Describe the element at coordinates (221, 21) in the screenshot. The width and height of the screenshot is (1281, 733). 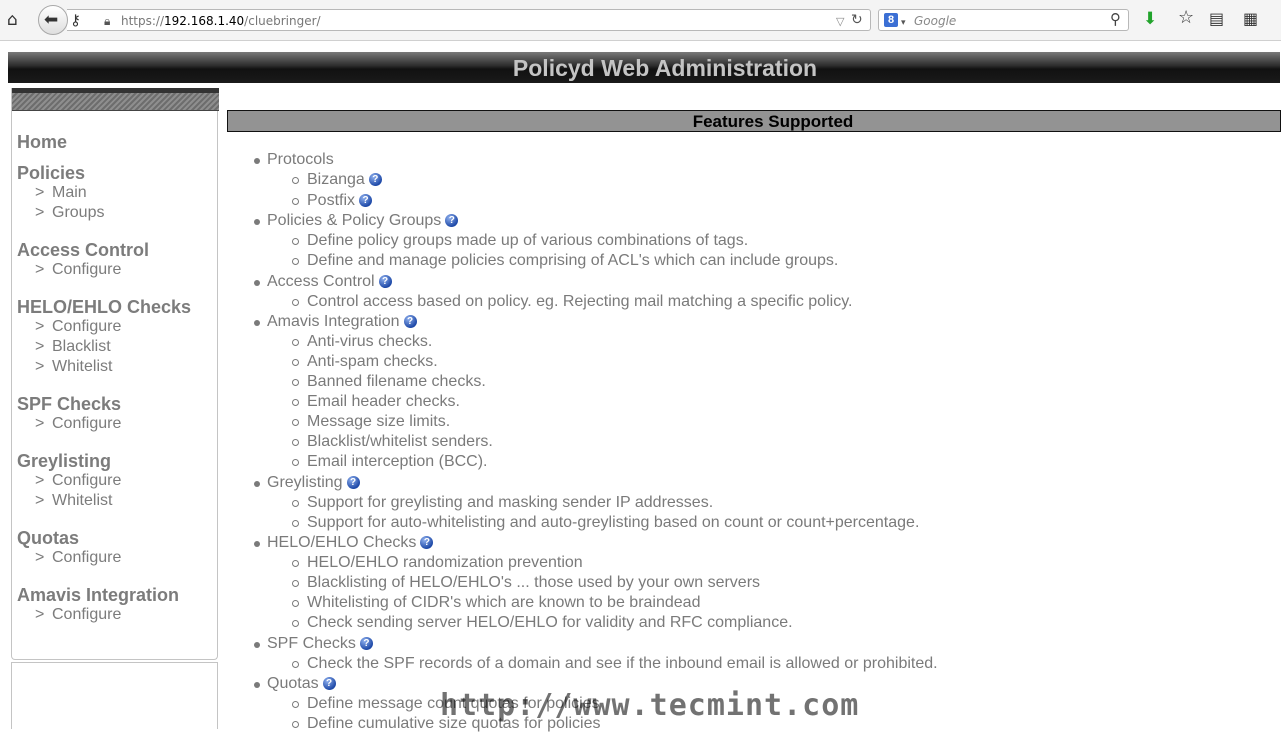
I see `url-text: https://192.168.1.40/cluebringer/` at that location.